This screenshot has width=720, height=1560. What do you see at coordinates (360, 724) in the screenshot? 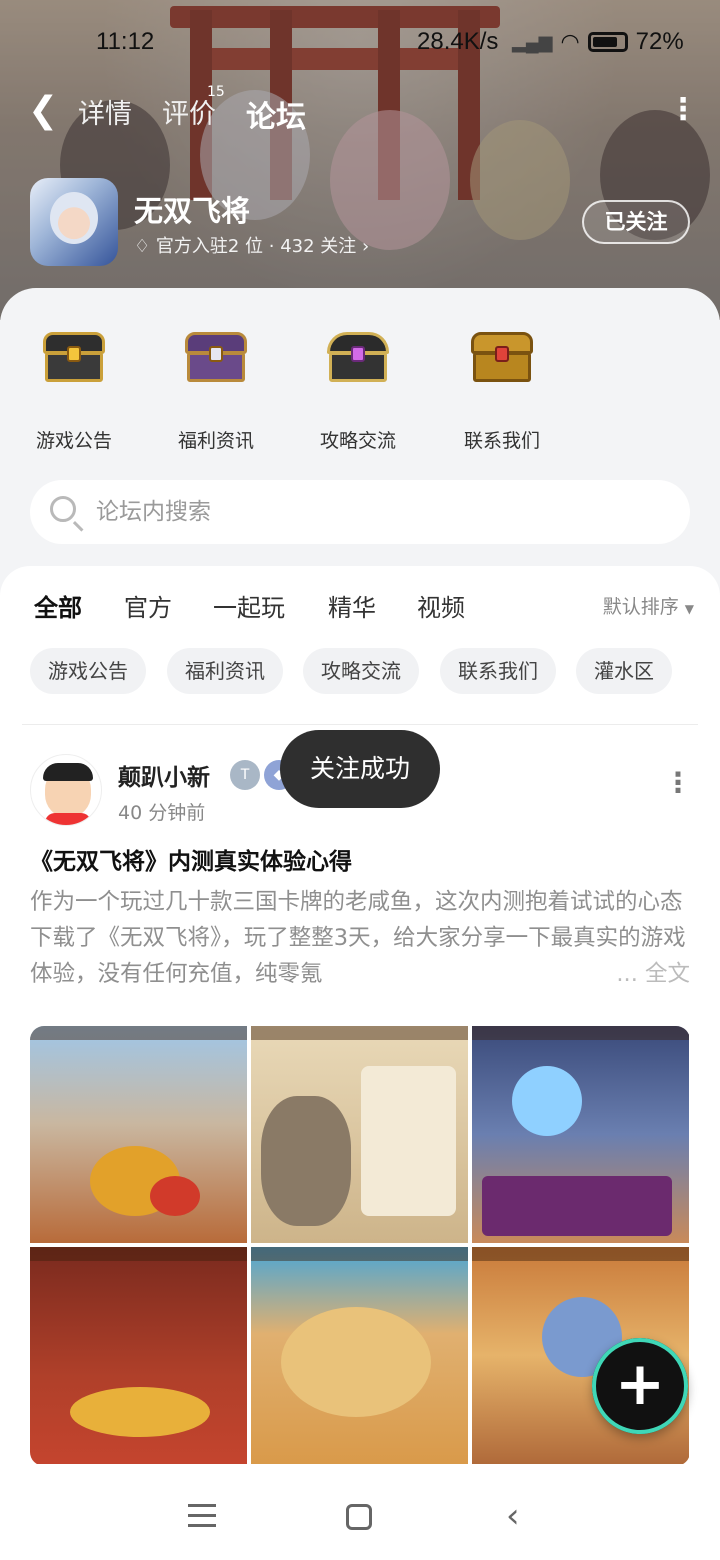
I see `divider` at bounding box center [360, 724].